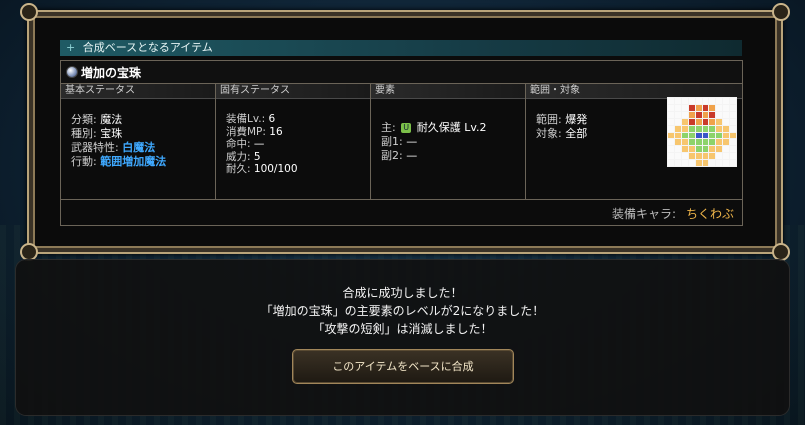 This screenshot has height=425, width=805. What do you see at coordinates (451, 127) in the screenshot?
I see `element-value: 耐久保護 Lv.2` at bounding box center [451, 127].